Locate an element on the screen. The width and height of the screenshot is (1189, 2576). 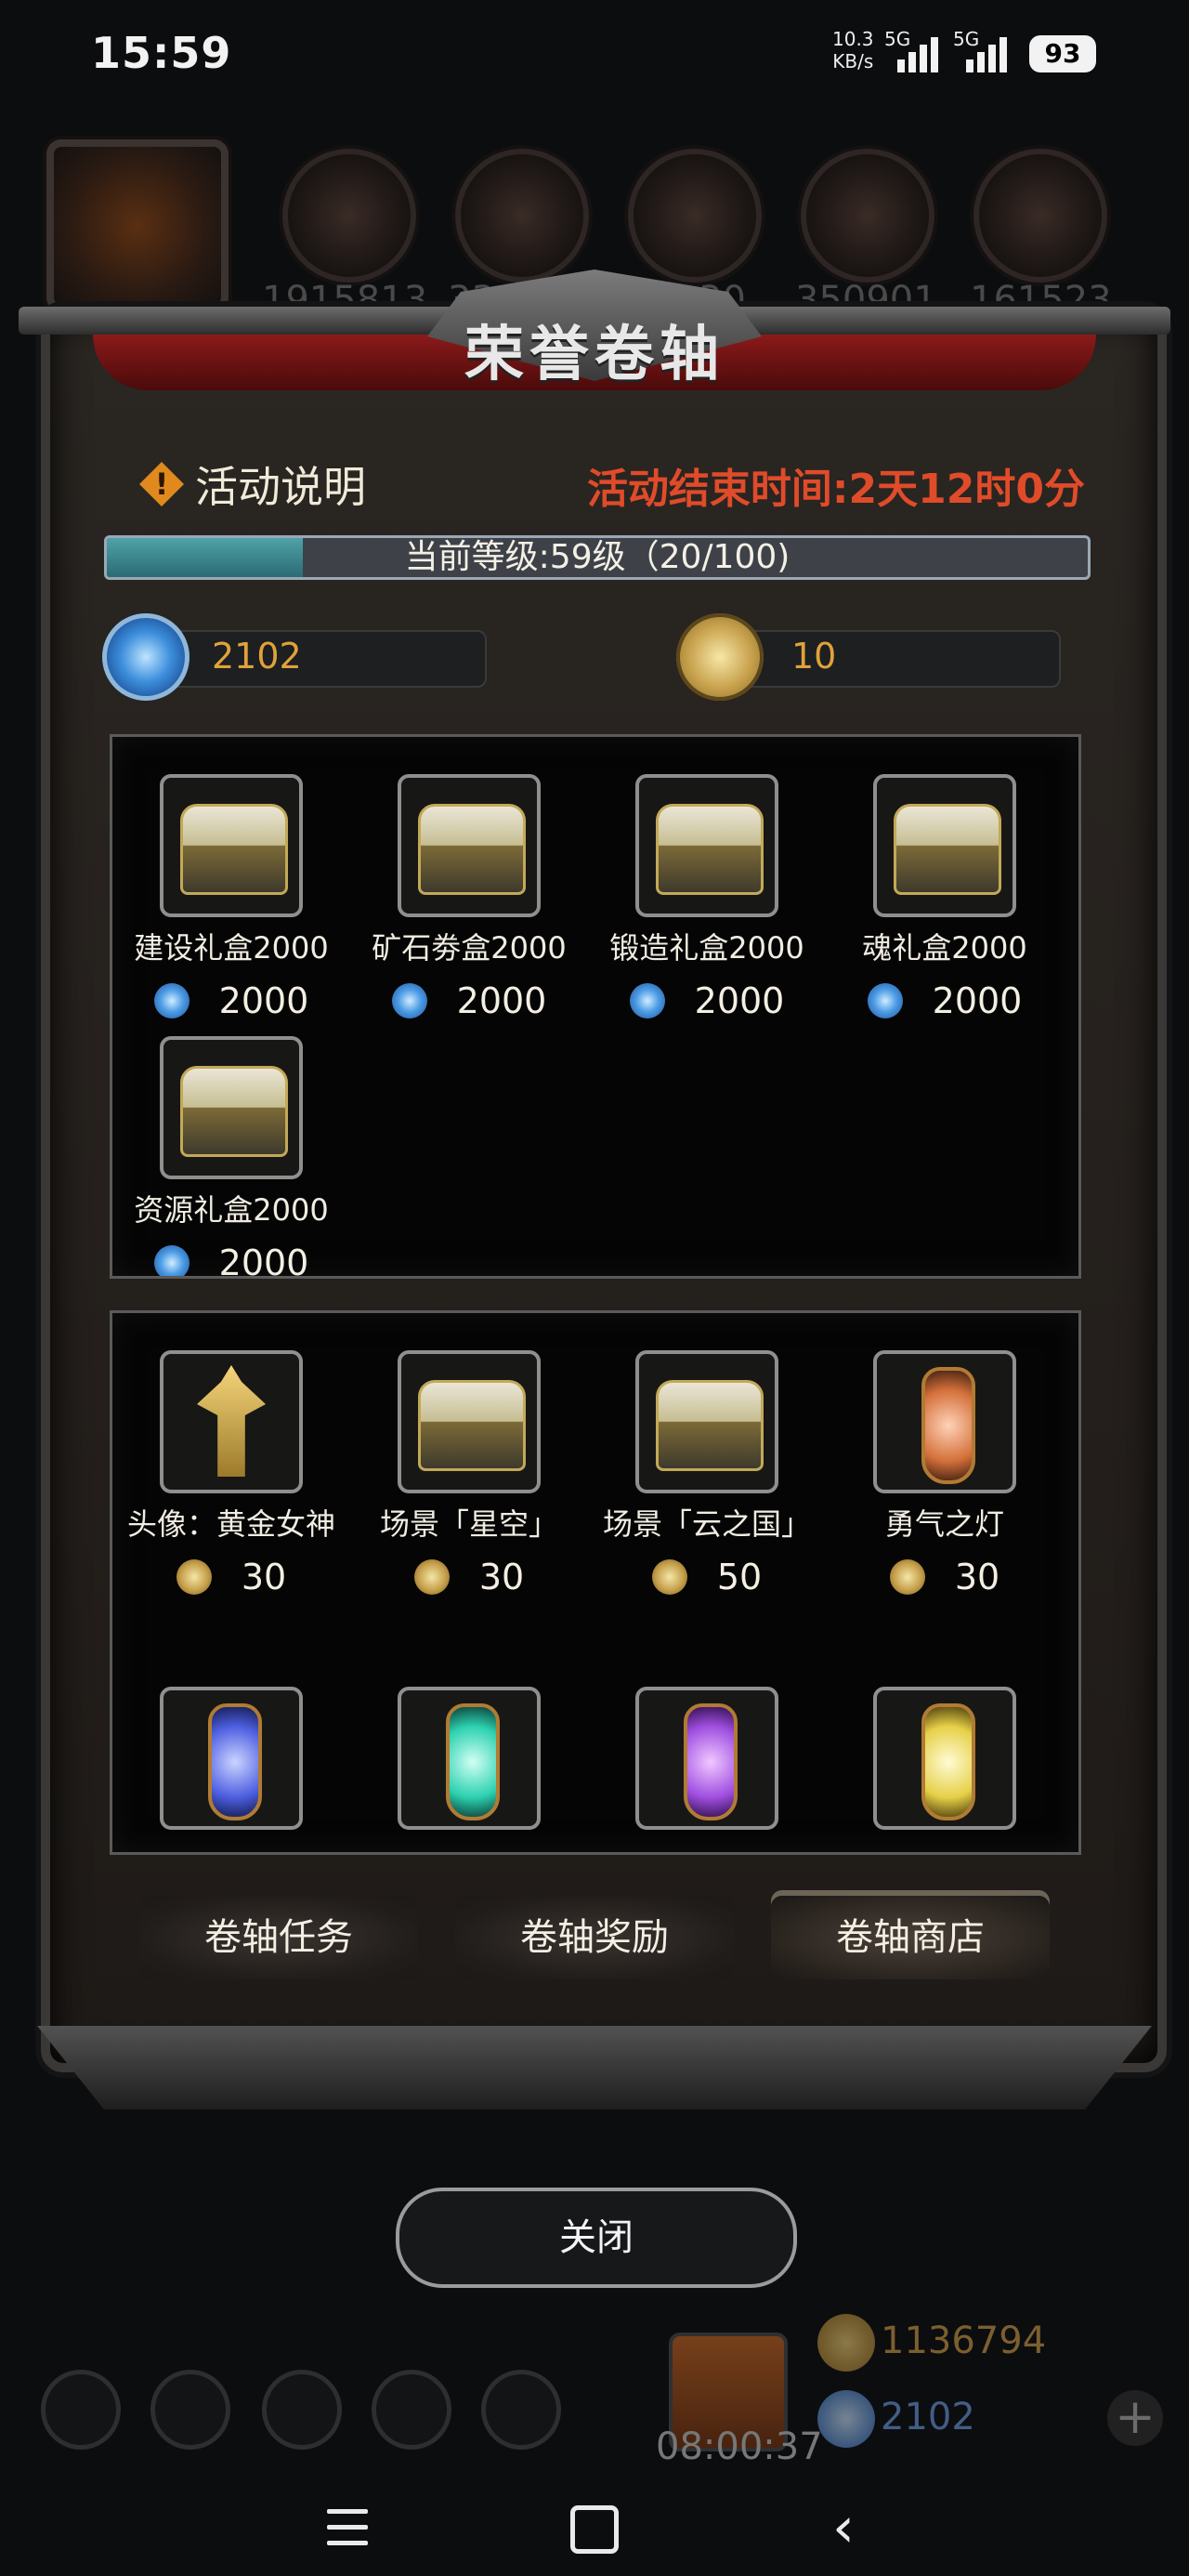
gold-balance: 1136794 is located at coordinates (931, 2343).